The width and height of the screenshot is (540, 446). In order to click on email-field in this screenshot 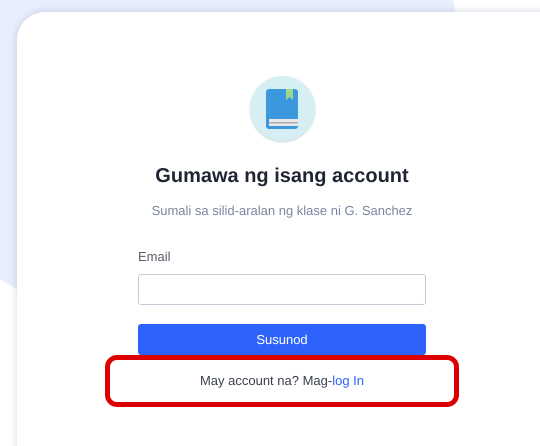, I will do `click(282, 289)`.